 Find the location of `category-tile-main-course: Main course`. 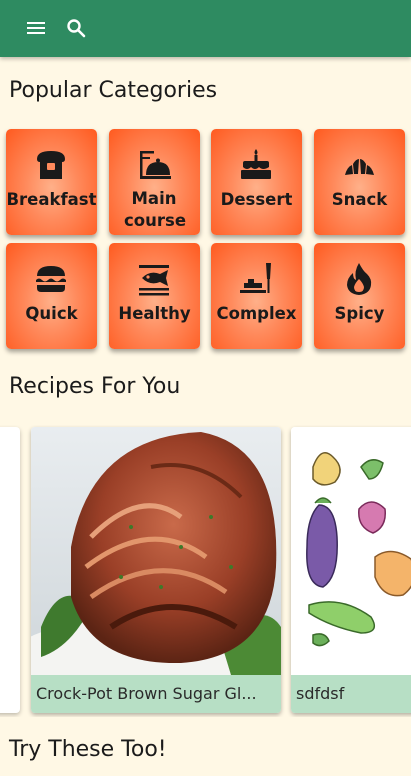

category-tile-main-course: Main course is located at coordinates (154, 182).